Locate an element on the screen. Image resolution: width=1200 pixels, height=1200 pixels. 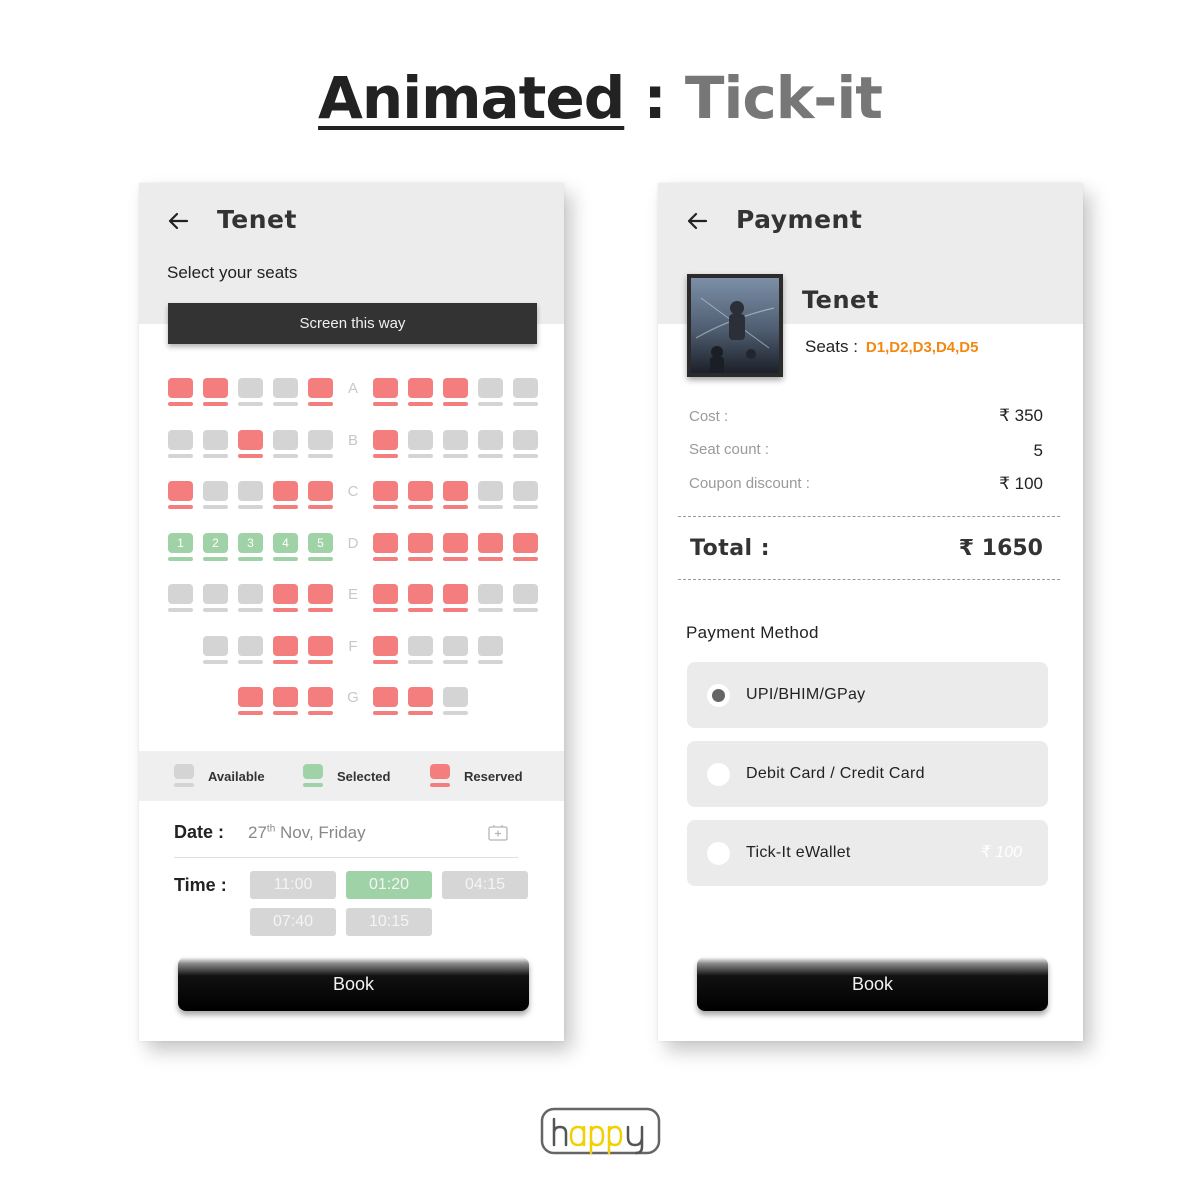
date-divider is located at coordinates (346, 857).